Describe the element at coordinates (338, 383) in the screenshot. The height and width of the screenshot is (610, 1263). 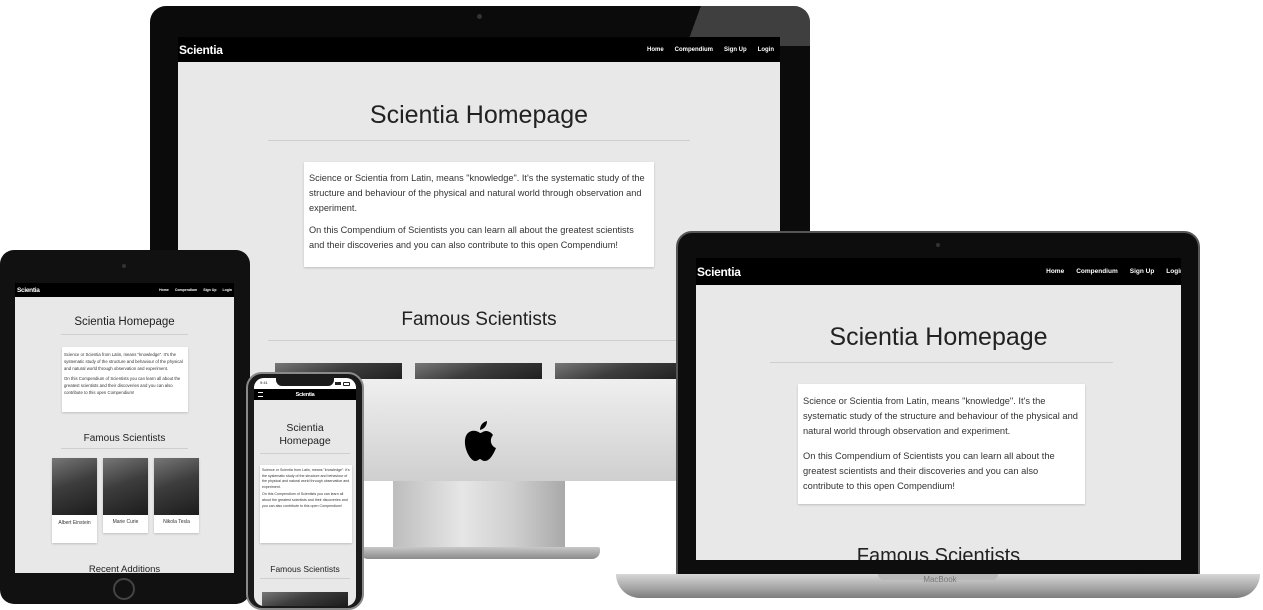
I see `signal-icon` at that location.